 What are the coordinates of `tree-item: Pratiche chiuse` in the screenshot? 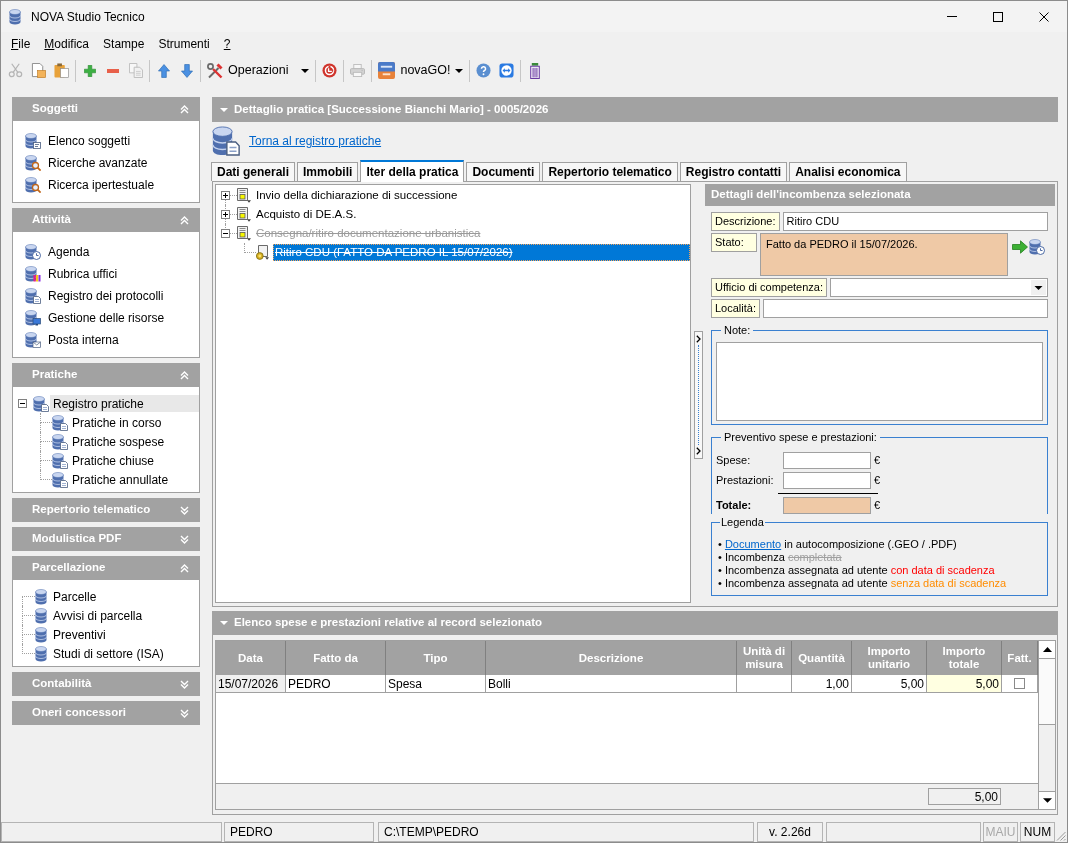 It's located at (113, 460).